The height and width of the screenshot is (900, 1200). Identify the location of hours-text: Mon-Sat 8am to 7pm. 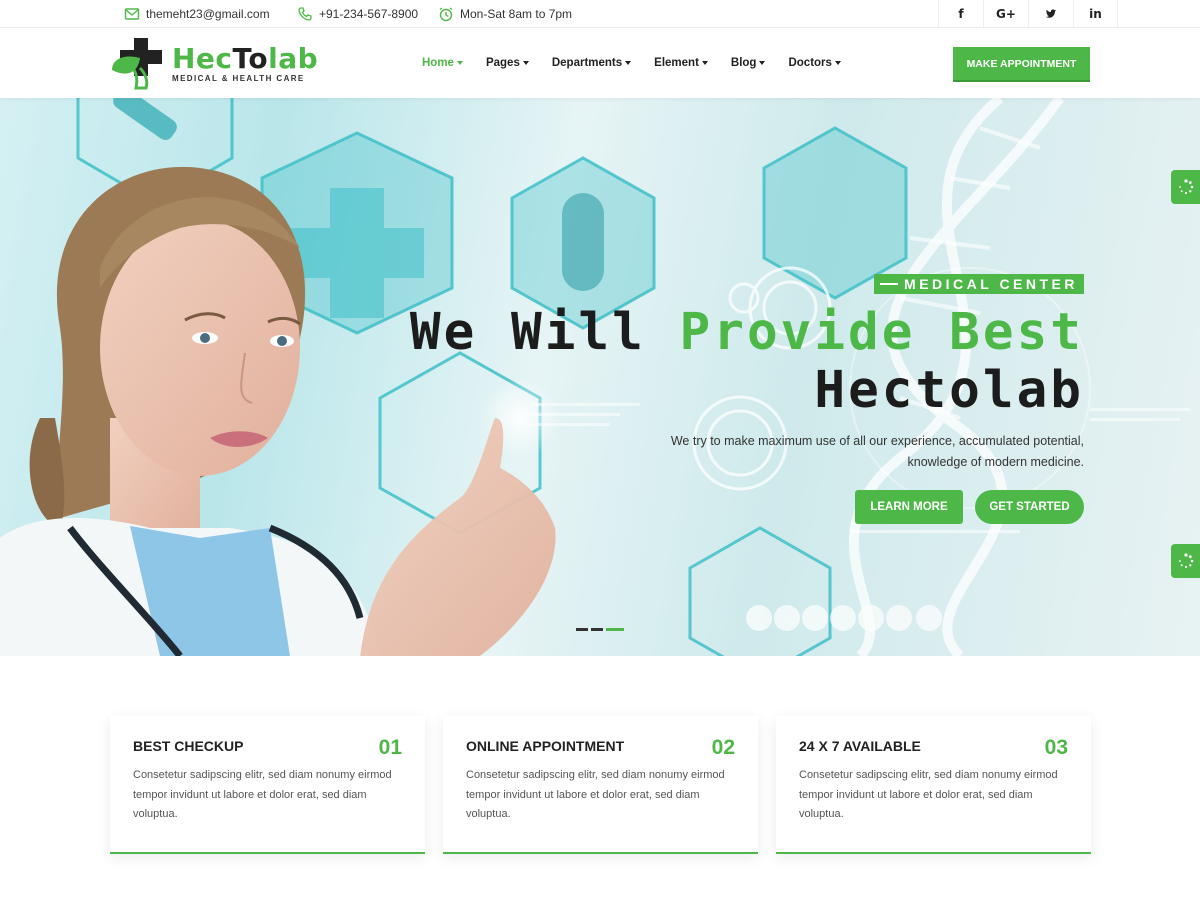
(516, 14).